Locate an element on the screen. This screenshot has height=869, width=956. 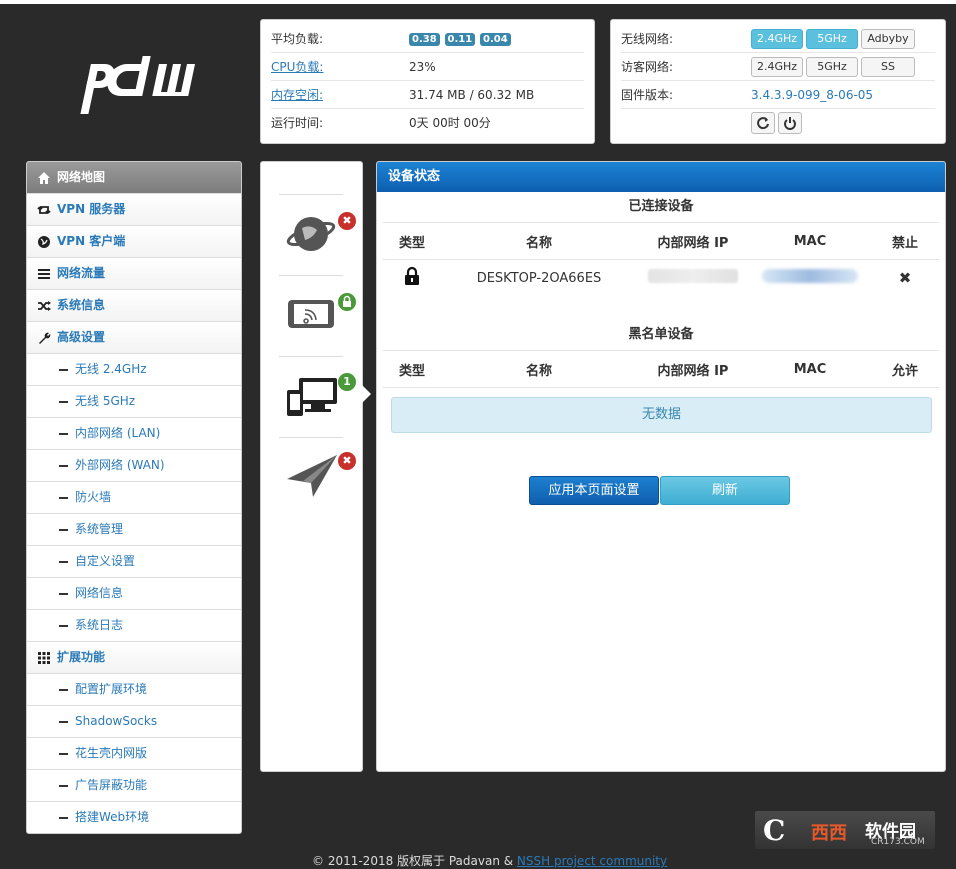
list-icon is located at coordinates (44, 274).